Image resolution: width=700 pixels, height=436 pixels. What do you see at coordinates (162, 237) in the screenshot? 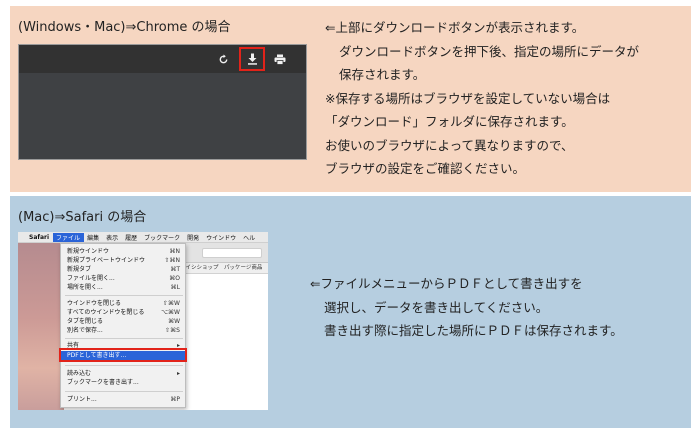
I see `menubar-item-bookmarks: ブックマーク` at bounding box center [162, 237].